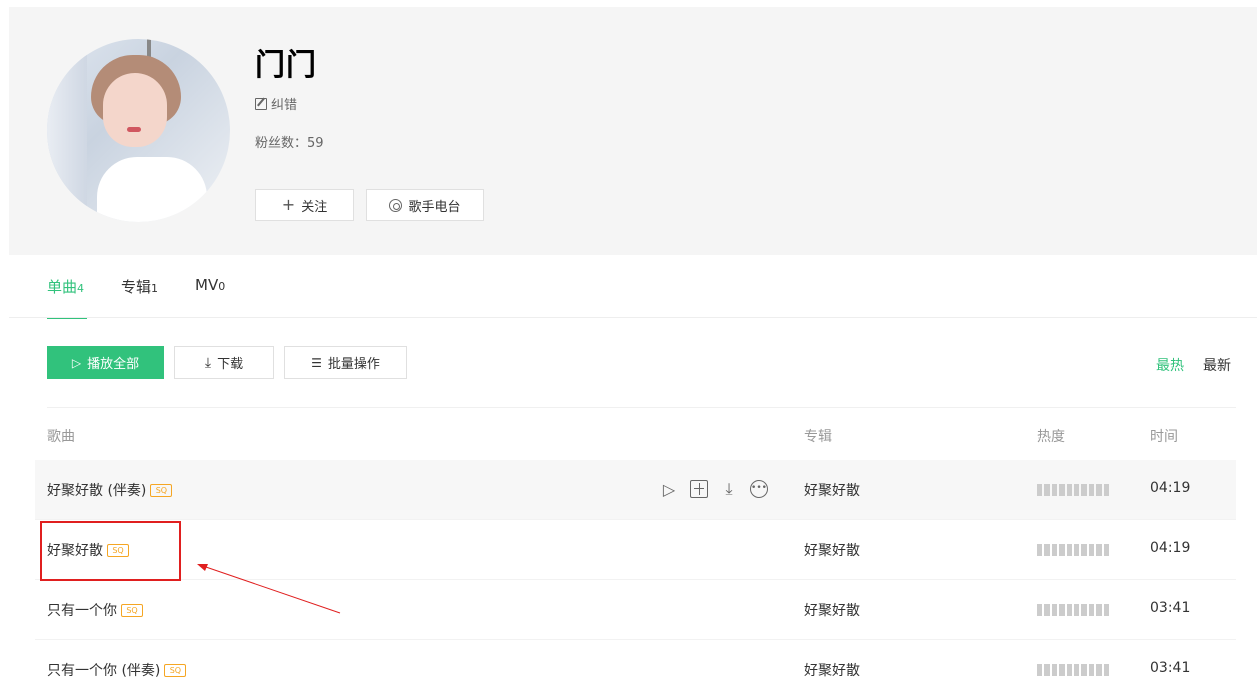  I want to click on edit-icon, so click(261, 103).